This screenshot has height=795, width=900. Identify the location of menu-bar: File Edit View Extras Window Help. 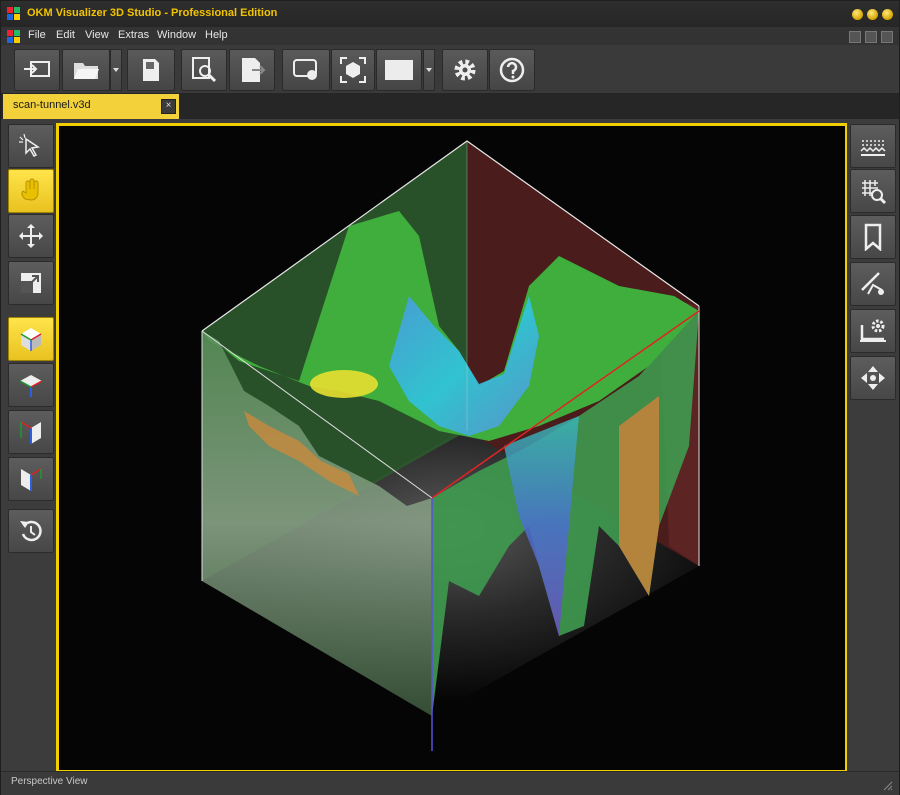
(450, 36).